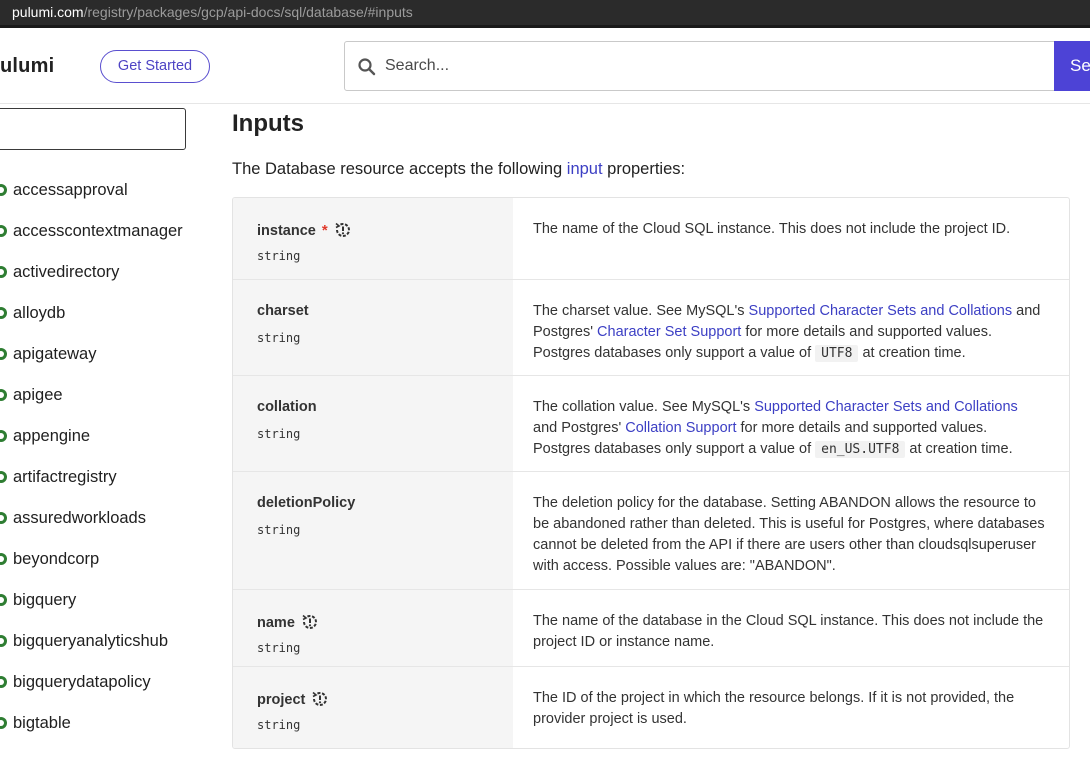  Describe the element at coordinates (886, 407) in the screenshot. I see `mysql-collations-link: Supported Character Sets and Collations` at that location.